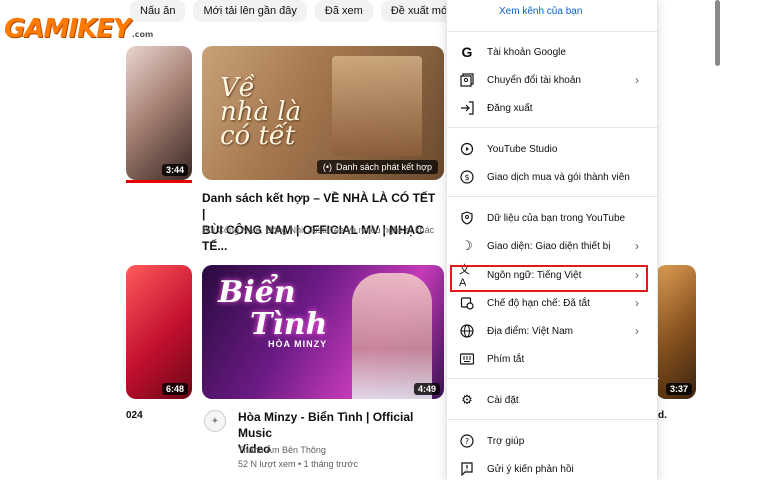  What do you see at coordinates (530, 469) in the screenshot?
I see `menu-item-label: Gửi ý kiến phản hồi` at bounding box center [530, 469].